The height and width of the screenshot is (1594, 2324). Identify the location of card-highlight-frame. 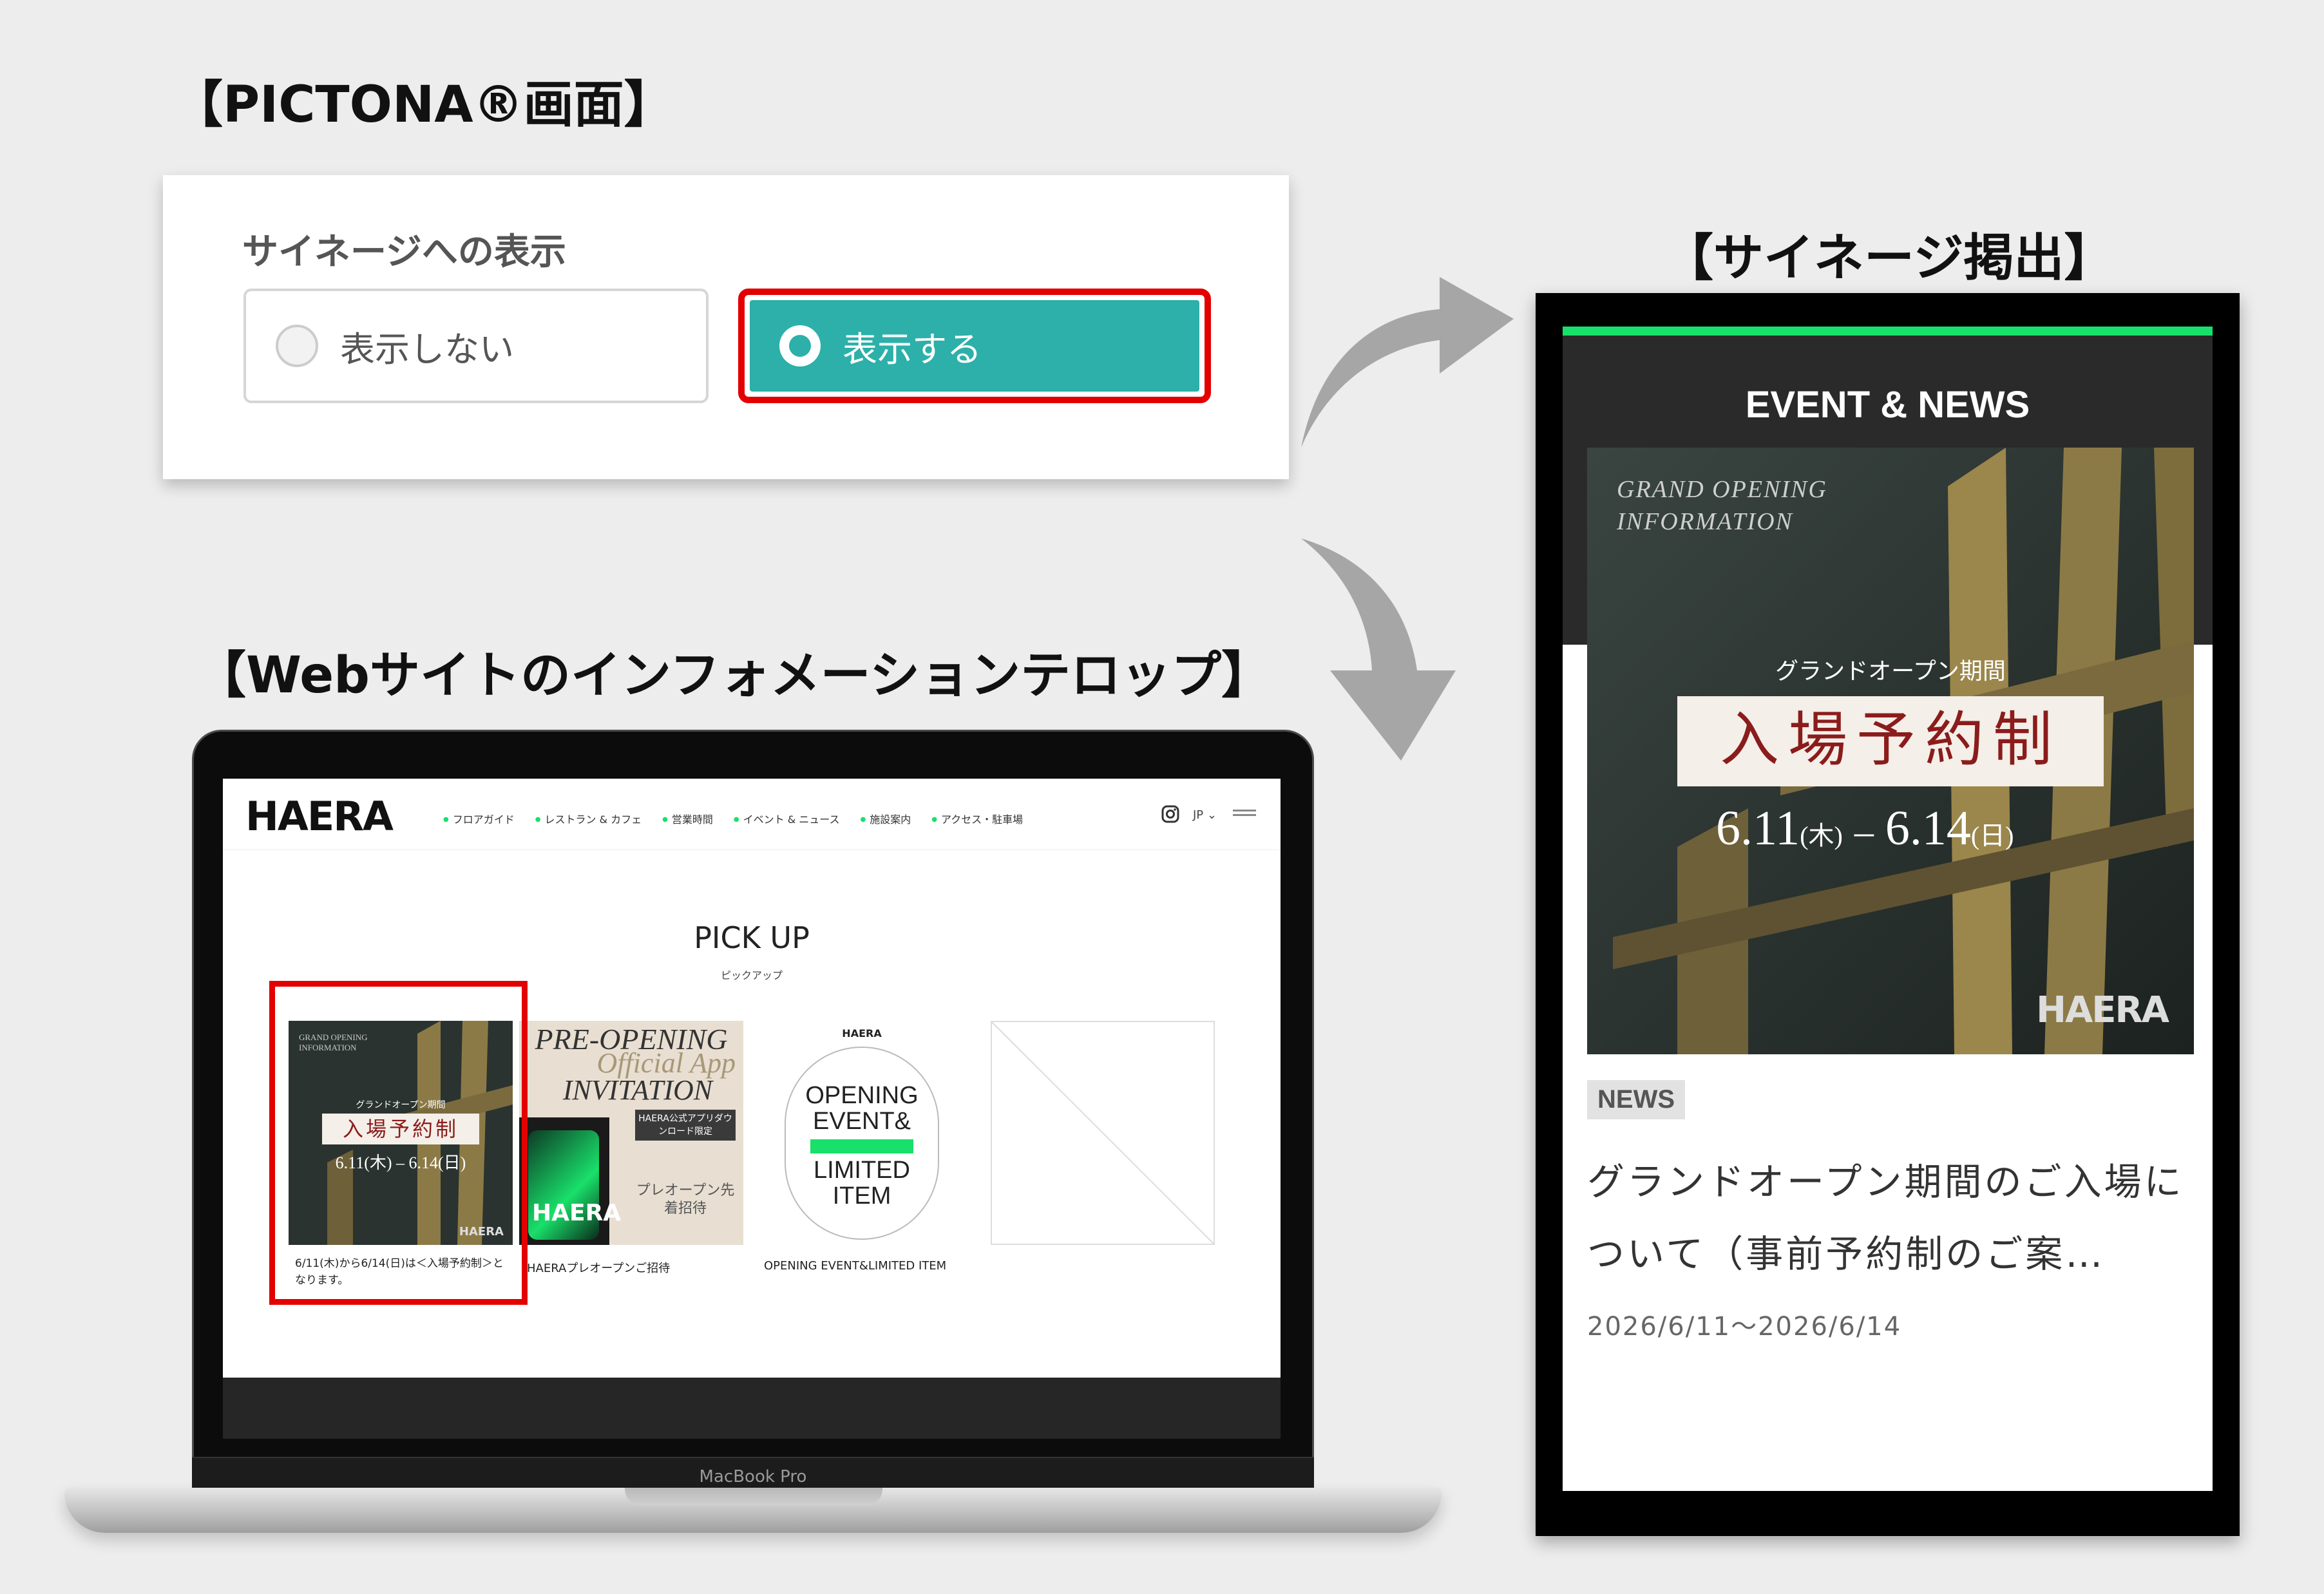
(399, 1143).